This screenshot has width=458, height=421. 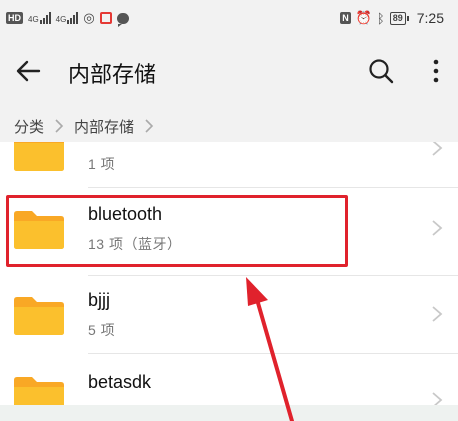 I want to click on bluetooth-icon: ᛒ, so click(x=380, y=18).